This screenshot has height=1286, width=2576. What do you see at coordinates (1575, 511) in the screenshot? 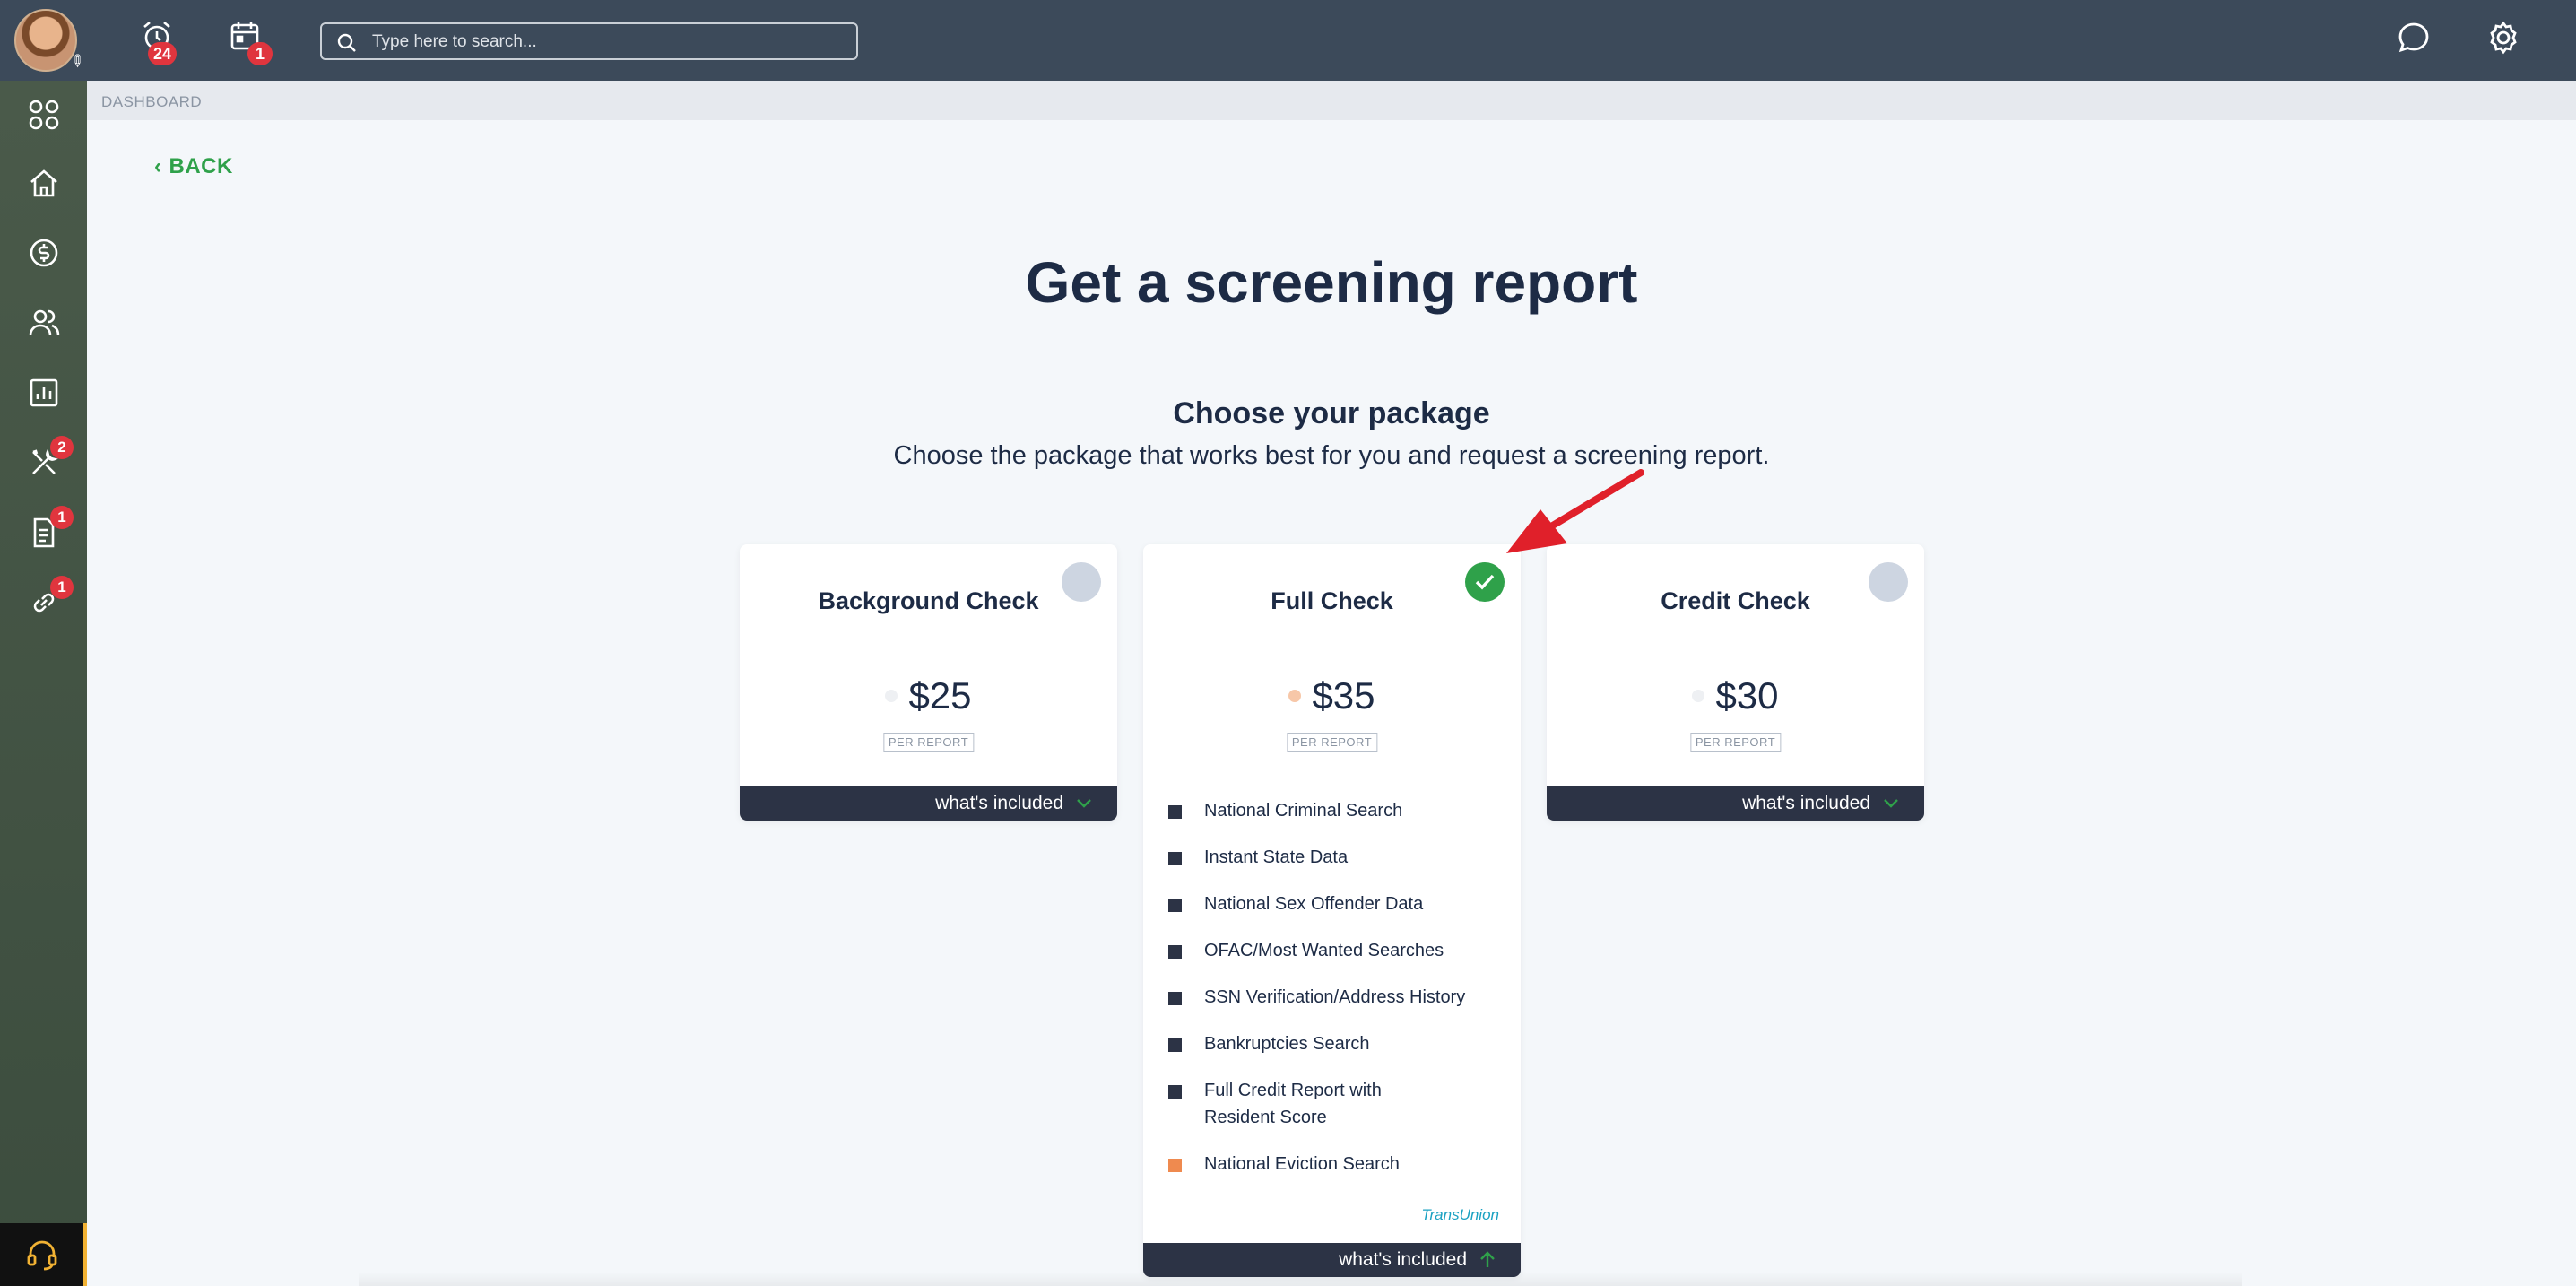
I see `annotation-arrow` at bounding box center [1575, 511].